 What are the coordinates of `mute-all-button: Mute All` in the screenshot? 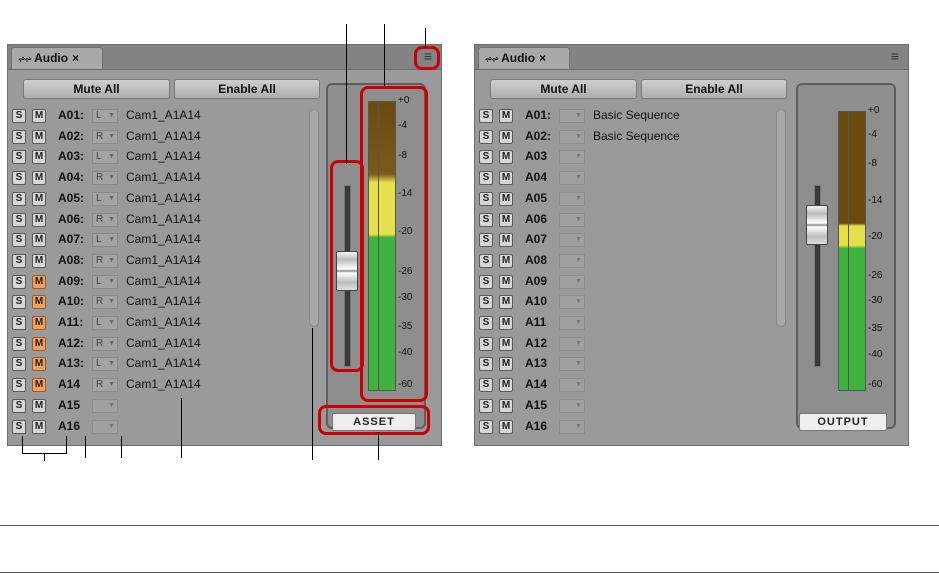 It's located at (96, 89).